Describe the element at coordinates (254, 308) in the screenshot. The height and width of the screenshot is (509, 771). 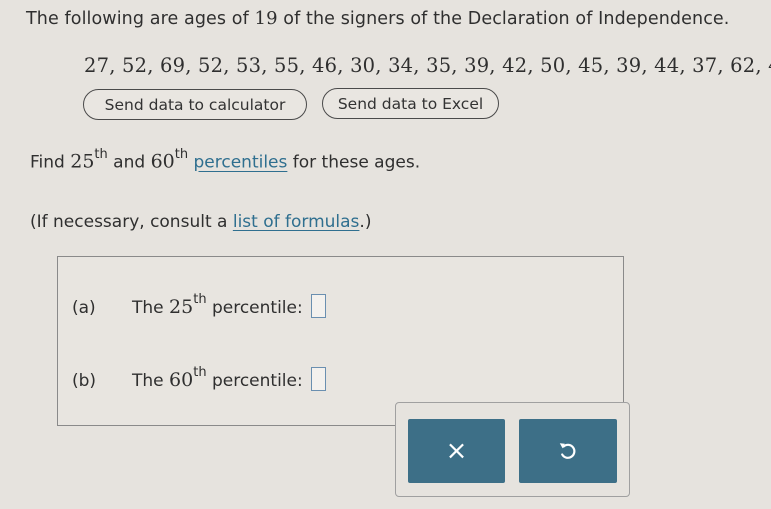
I see `answer-a-label: percentile:` at that location.